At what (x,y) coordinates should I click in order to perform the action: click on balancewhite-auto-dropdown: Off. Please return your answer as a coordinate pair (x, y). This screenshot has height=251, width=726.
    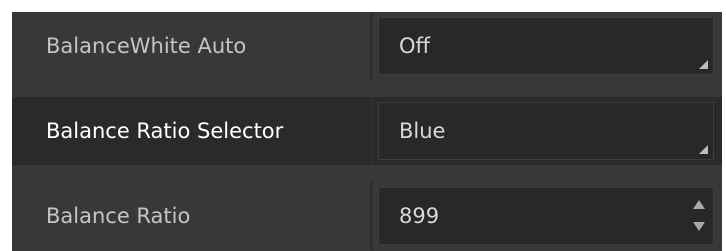
    Looking at the image, I should click on (546, 46).